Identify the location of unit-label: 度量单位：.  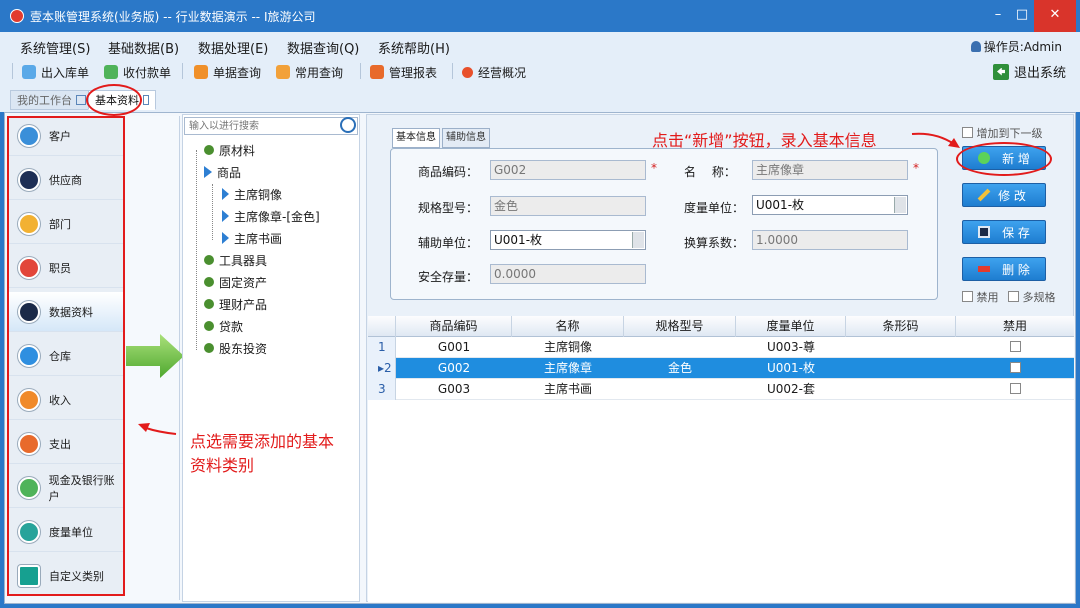
(714, 208).